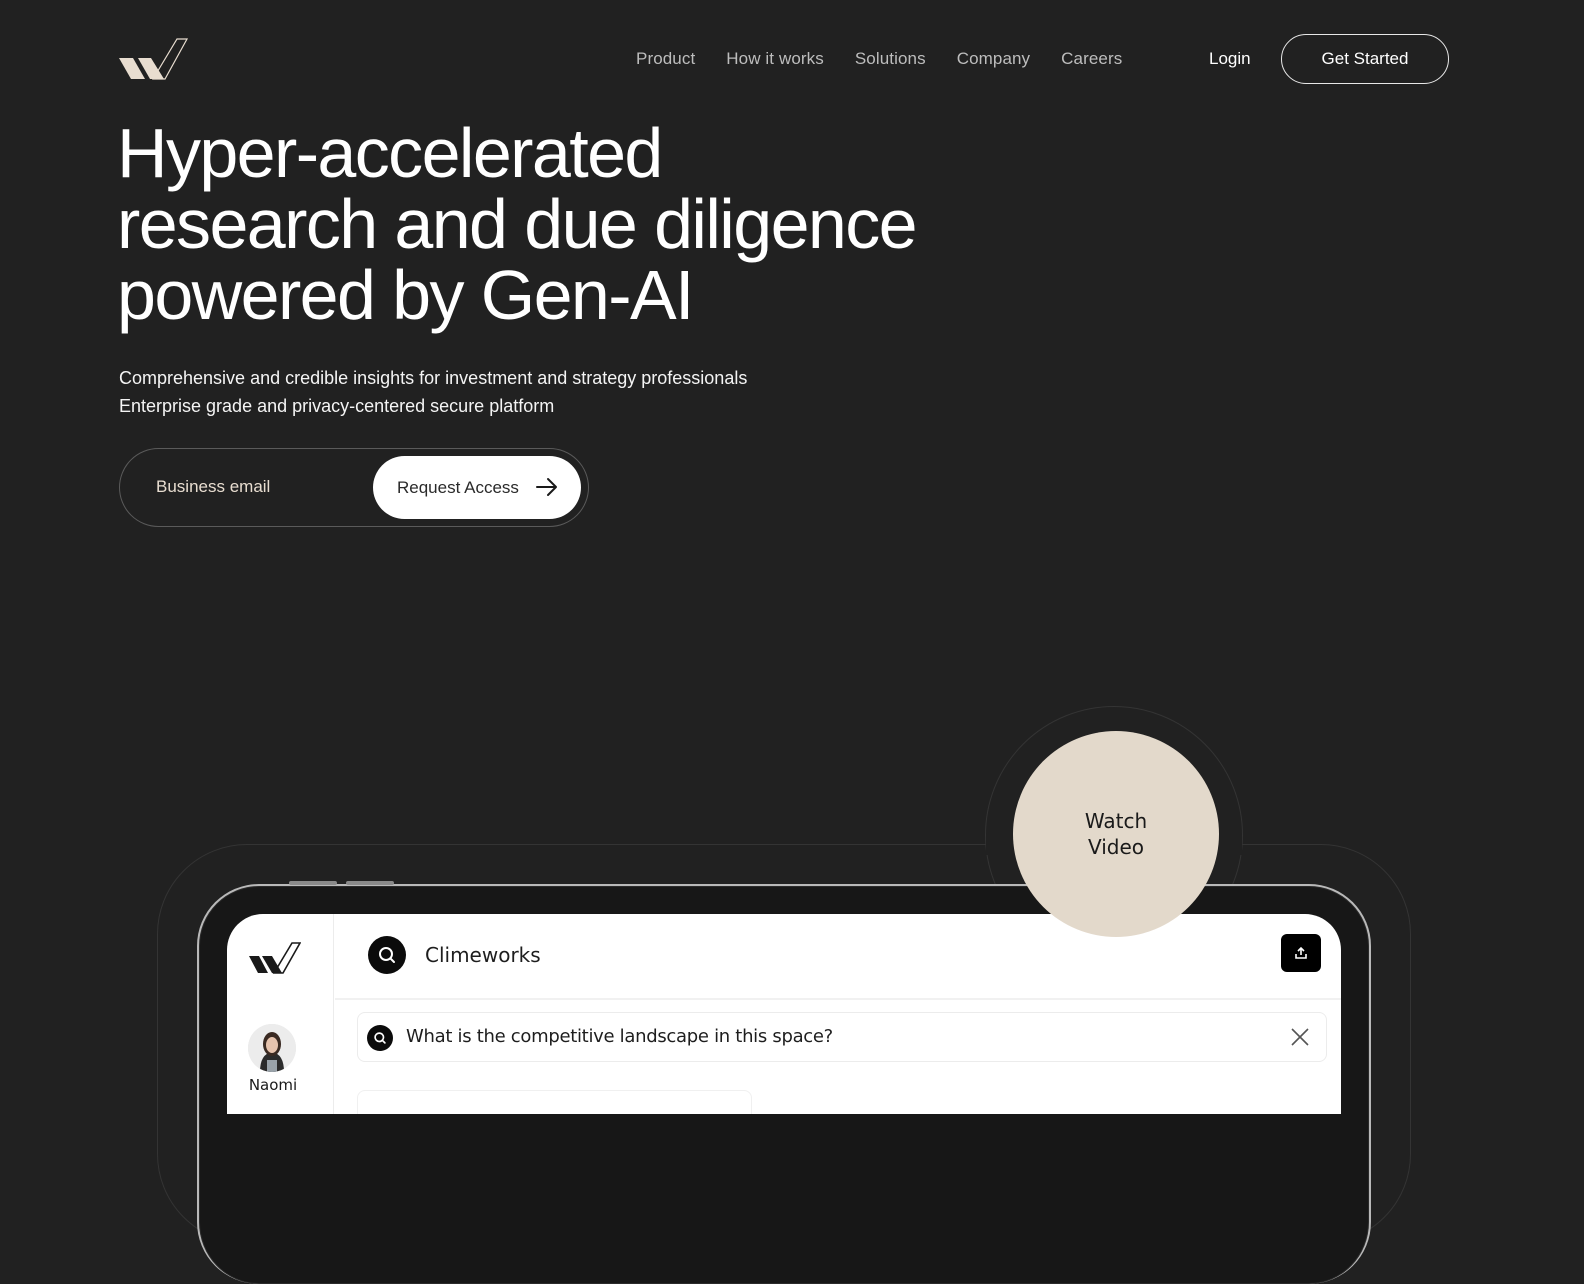 This screenshot has height=1284, width=1584. I want to click on app-topbar: Climeworks, so click(838, 957).